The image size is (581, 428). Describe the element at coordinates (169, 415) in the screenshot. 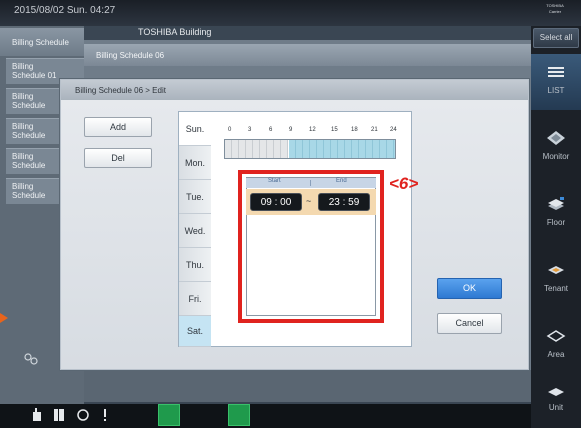

I see `fork-icon` at that location.